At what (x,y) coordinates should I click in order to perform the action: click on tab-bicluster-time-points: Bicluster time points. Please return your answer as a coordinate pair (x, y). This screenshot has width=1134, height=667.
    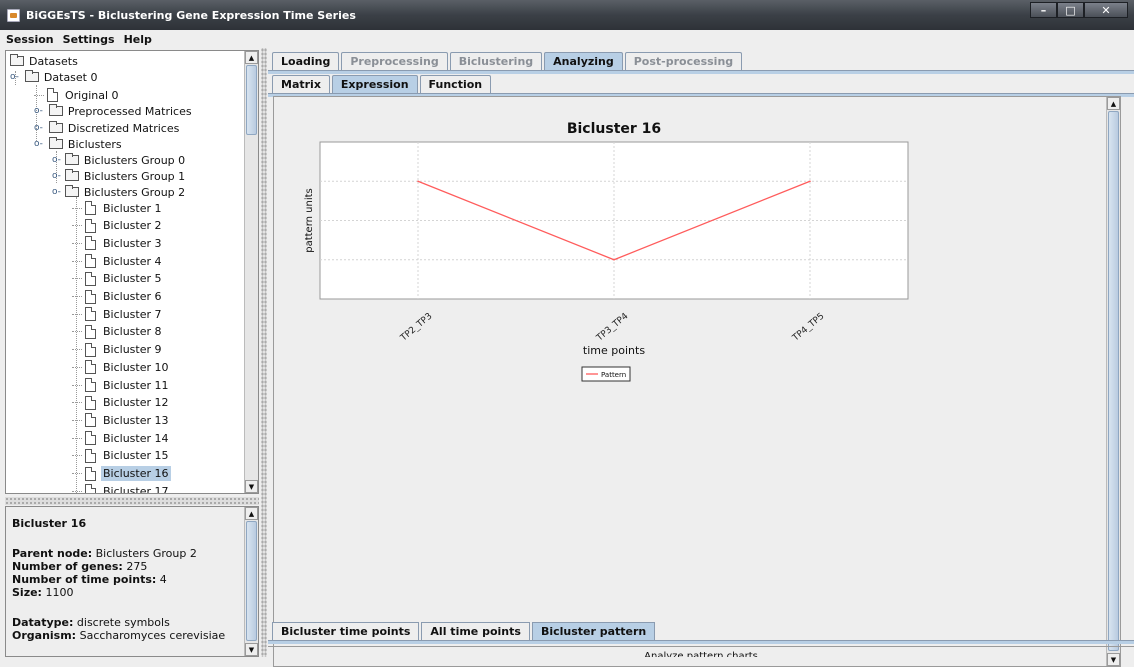
    Looking at the image, I should click on (346, 631).